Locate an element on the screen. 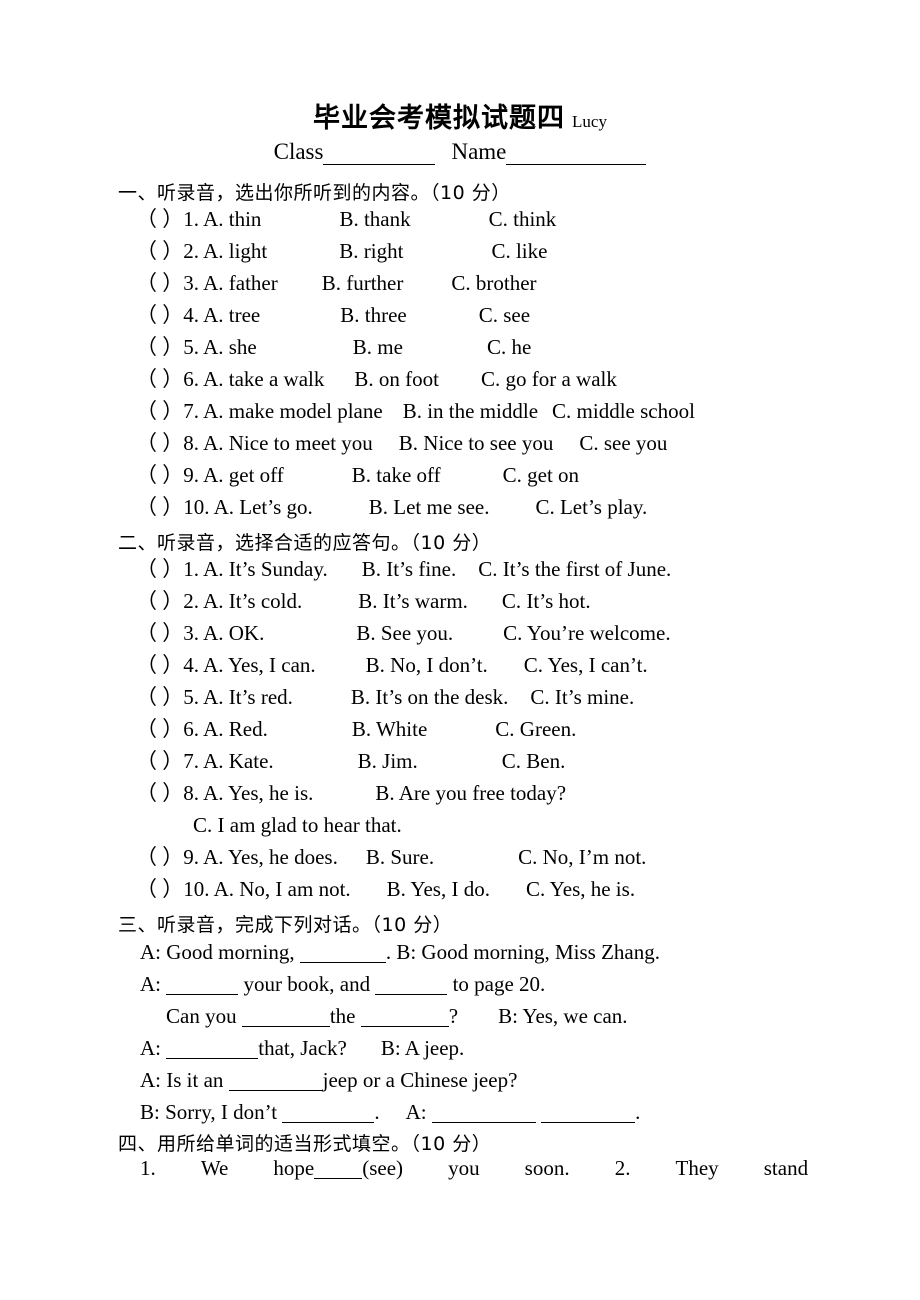 This screenshot has width=920, height=1300. option-c: C. Ben. is located at coordinates (534, 761).